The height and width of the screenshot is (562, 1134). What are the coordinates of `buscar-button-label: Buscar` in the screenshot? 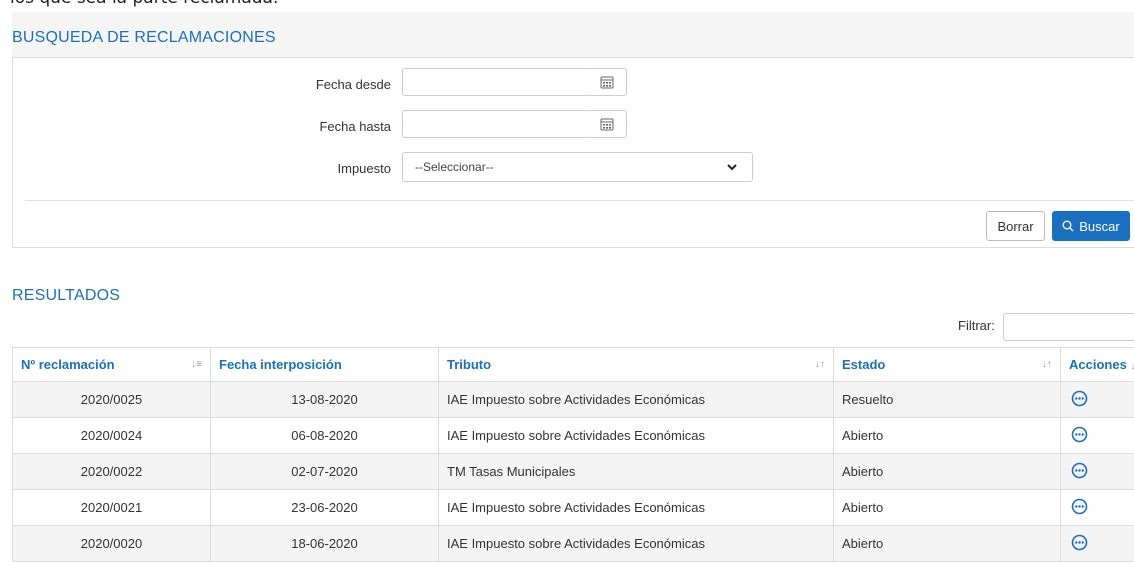 It's located at (1099, 226).